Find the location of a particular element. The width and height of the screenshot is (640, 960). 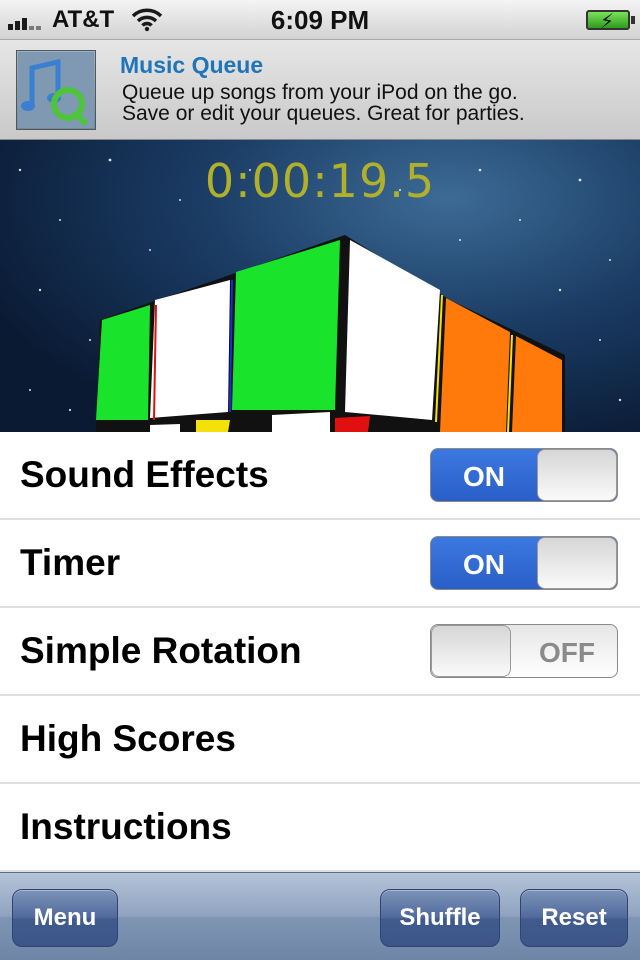

timer-toggle: ON is located at coordinates (524, 563).